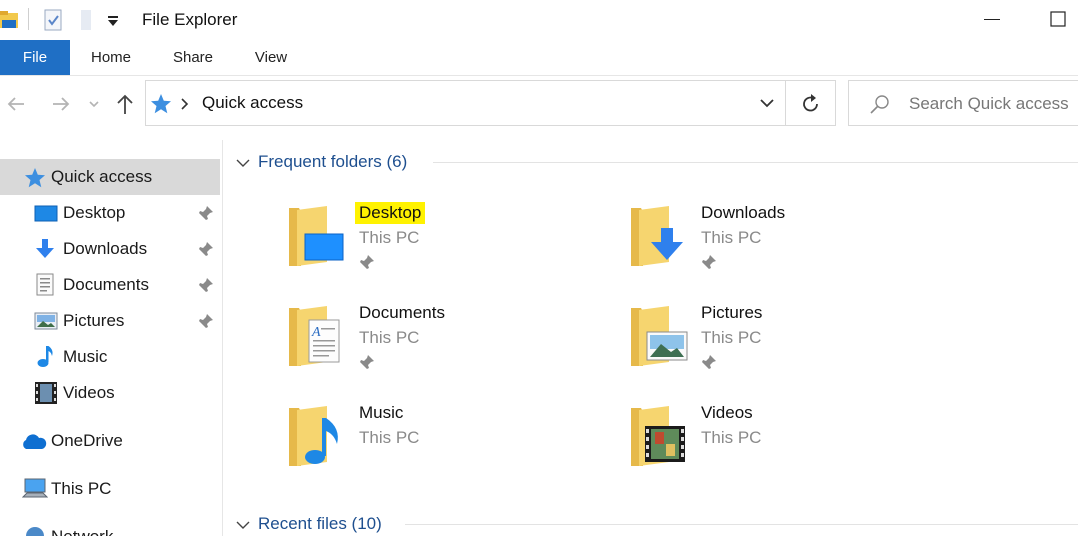 The height and width of the screenshot is (540, 1078). I want to click on folder-name: Desktop, so click(390, 213).